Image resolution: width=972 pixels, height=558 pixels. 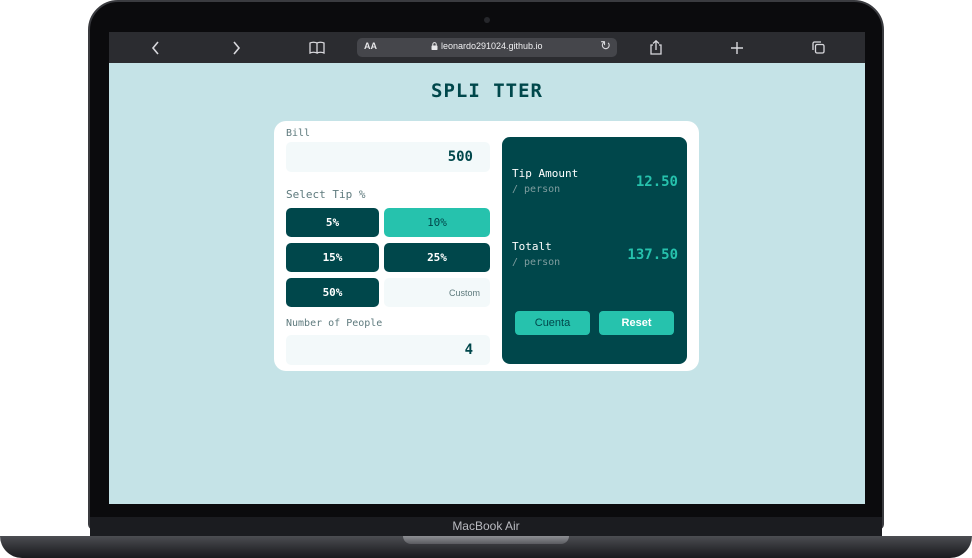 I want to click on bill-input: 500, so click(x=388, y=157).